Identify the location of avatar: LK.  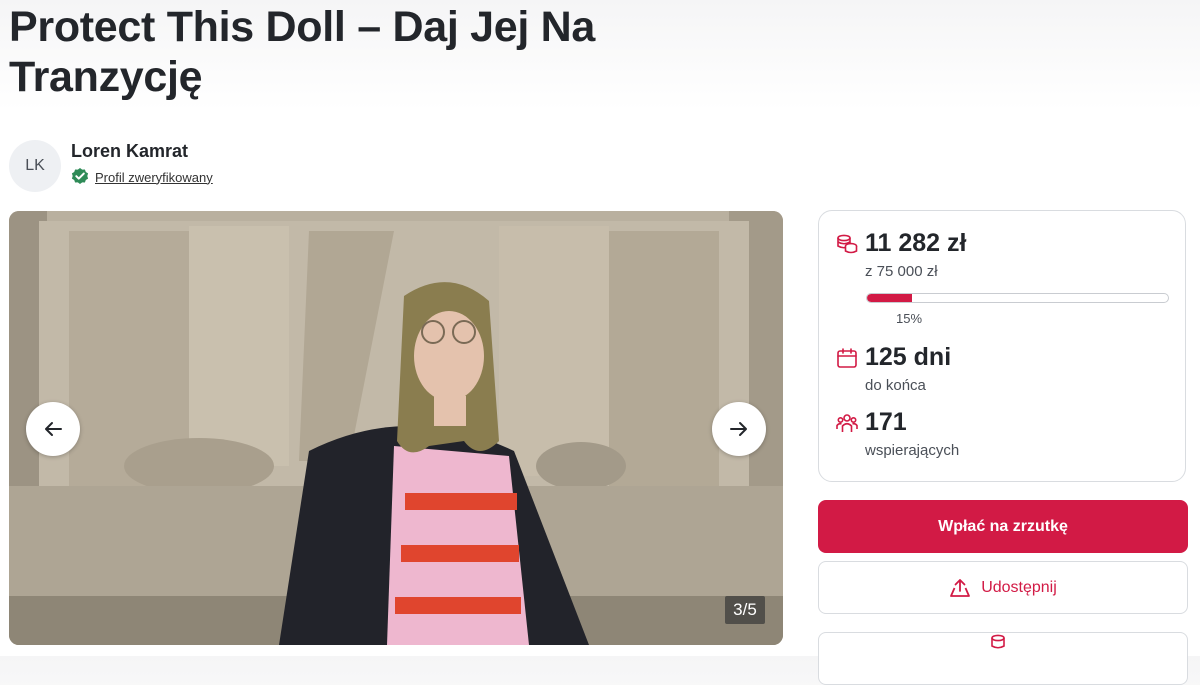
(35, 166).